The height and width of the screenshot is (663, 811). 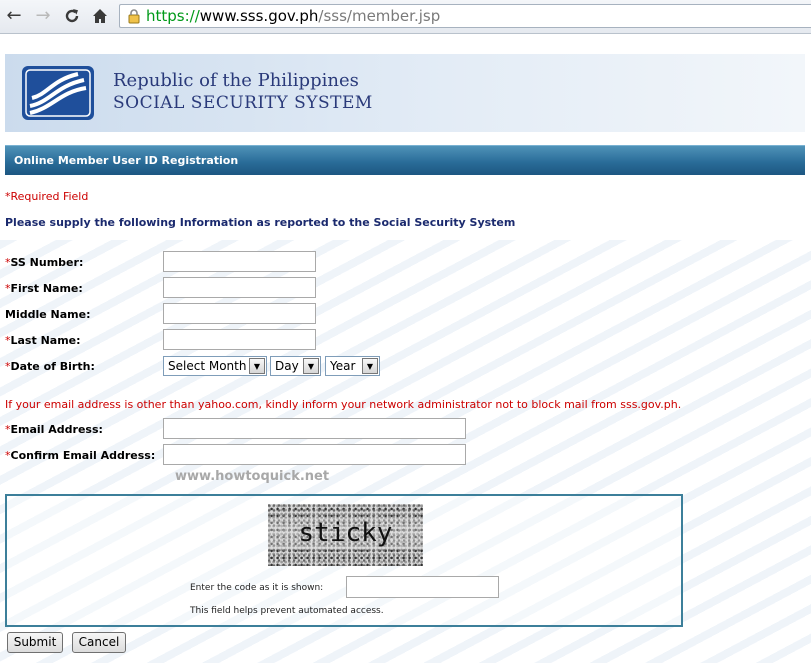 What do you see at coordinates (126, 160) in the screenshot?
I see `form-title: Online Member User ID Registration` at bounding box center [126, 160].